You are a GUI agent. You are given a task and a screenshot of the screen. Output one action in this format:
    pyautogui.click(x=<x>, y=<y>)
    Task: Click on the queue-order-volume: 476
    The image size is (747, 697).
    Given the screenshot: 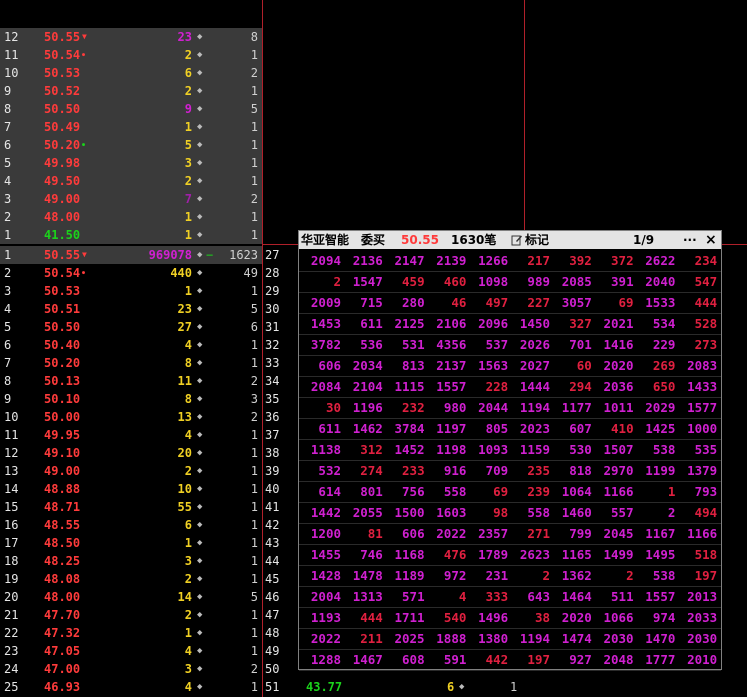 What is the action you would take?
    pyautogui.click(x=446, y=554)
    